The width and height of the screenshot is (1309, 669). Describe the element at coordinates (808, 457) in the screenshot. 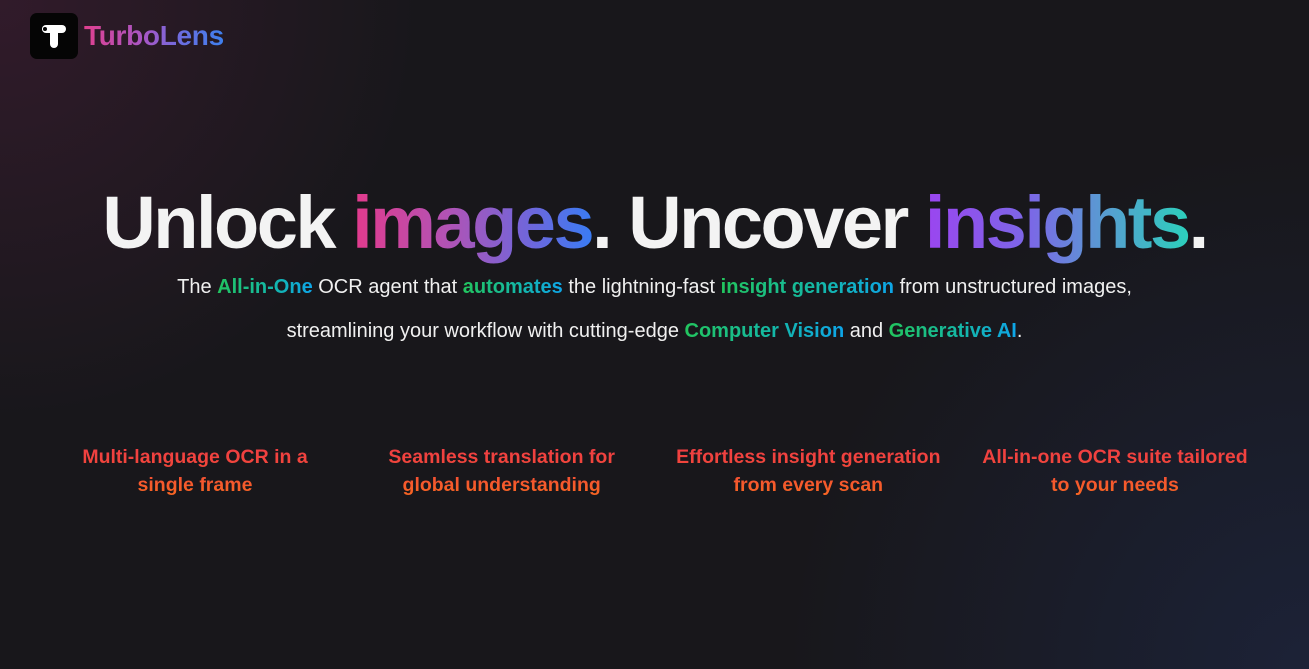

I see `feature-line: Effortless insight generation` at that location.